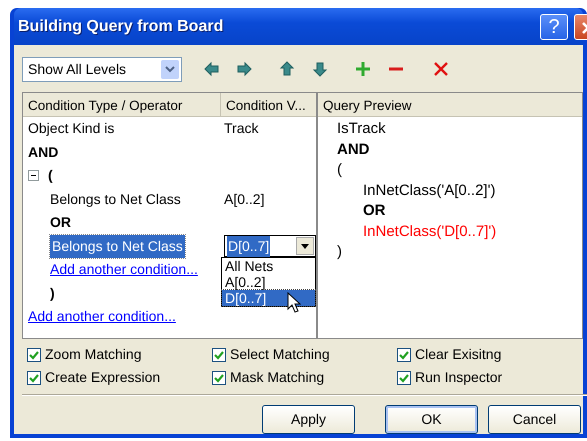 This screenshot has height=441, width=587. What do you see at coordinates (554, 27) in the screenshot?
I see `help-button: ?` at bounding box center [554, 27].